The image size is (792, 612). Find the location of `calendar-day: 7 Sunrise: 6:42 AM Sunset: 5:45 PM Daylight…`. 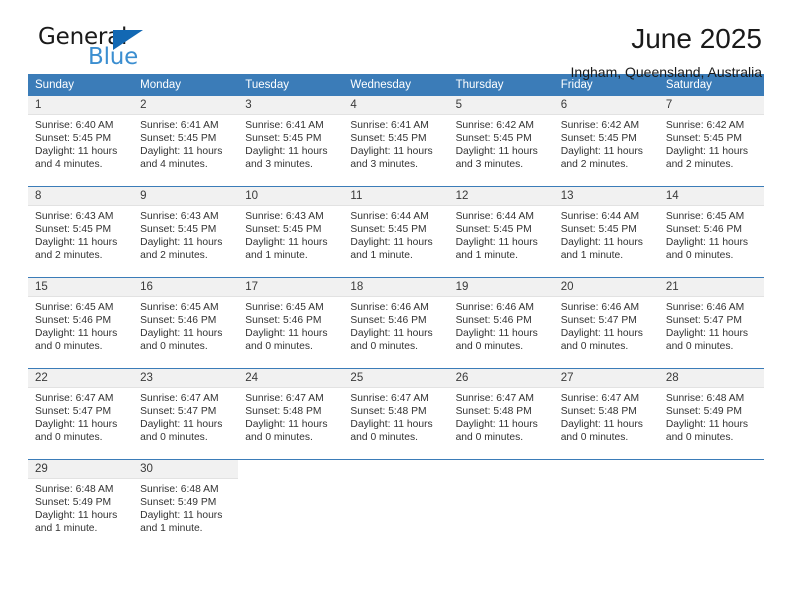

calendar-day: 7 Sunrise: 6:42 AM Sunset: 5:45 PM Daylight… is located at coordinates (711, 141).